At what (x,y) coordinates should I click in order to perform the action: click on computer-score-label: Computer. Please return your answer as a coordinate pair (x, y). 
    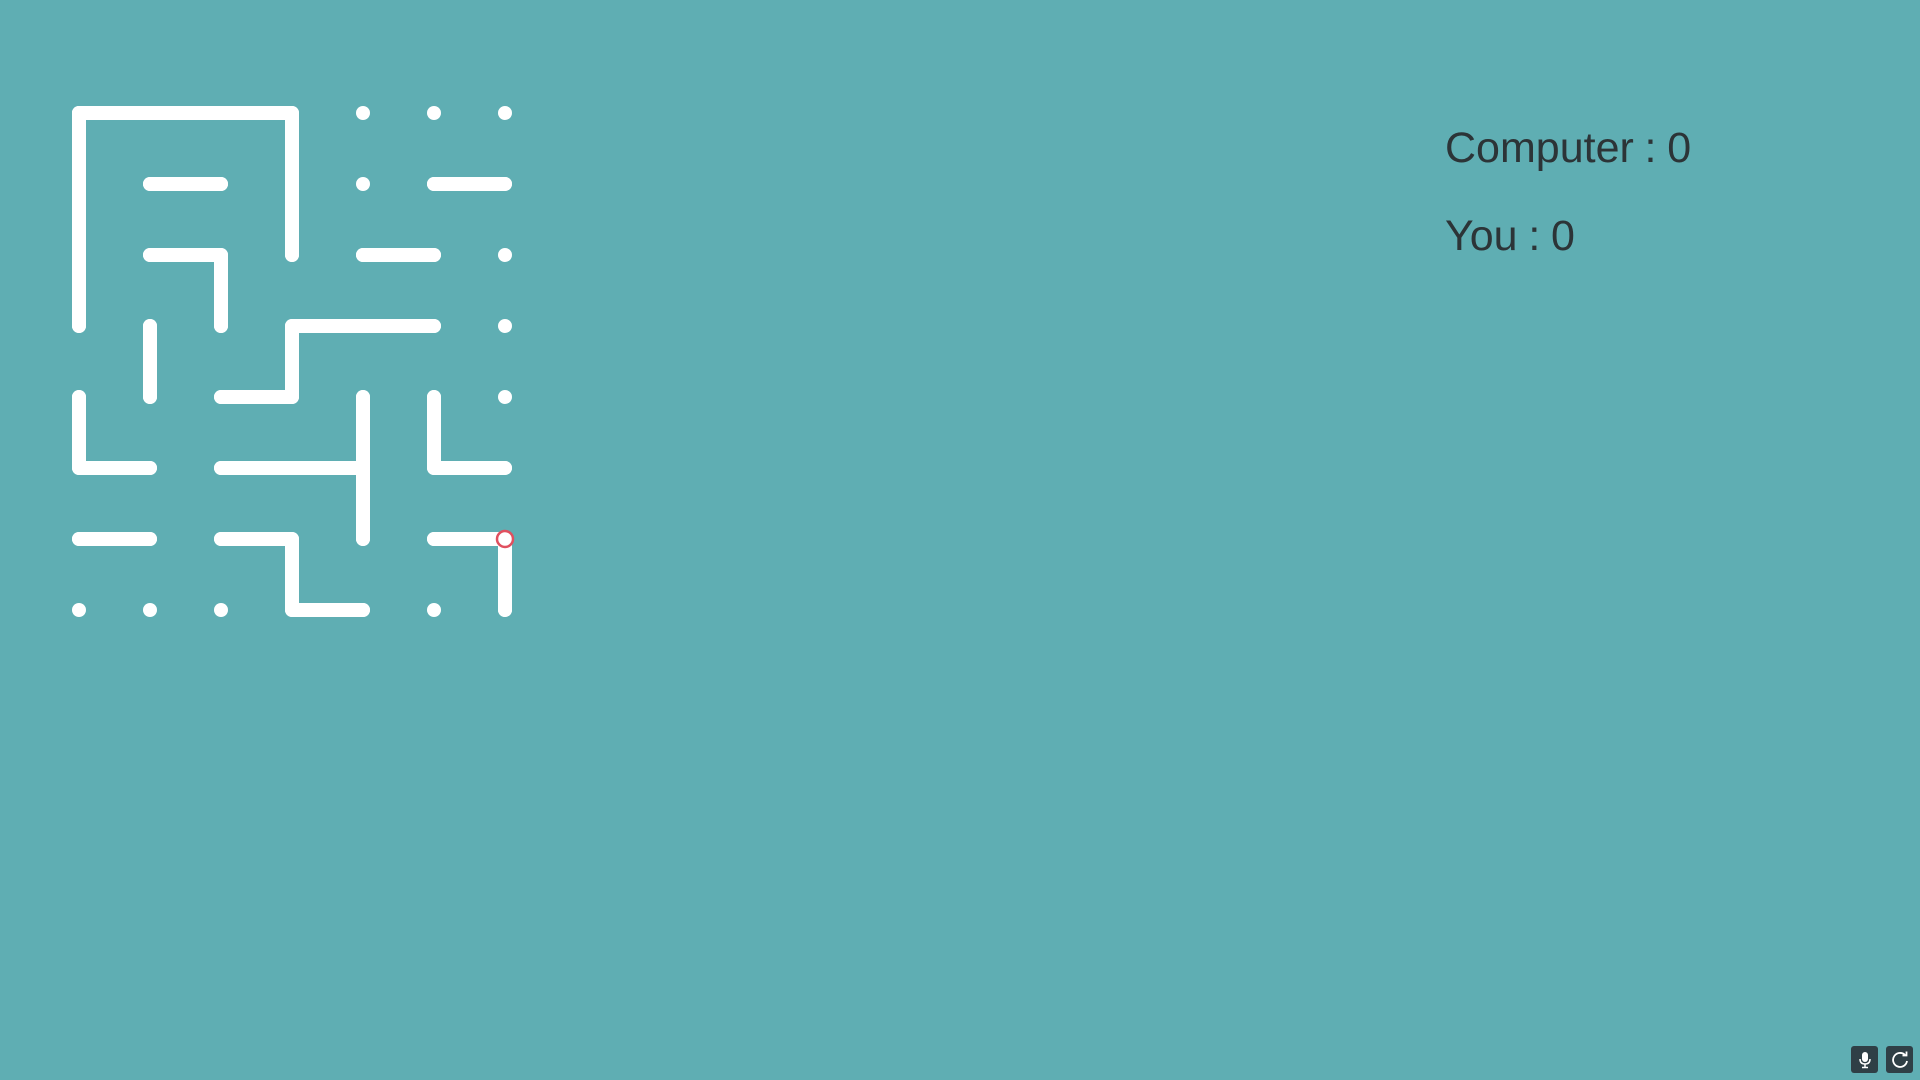
    Looking at the image, I should click on (1539, 148).